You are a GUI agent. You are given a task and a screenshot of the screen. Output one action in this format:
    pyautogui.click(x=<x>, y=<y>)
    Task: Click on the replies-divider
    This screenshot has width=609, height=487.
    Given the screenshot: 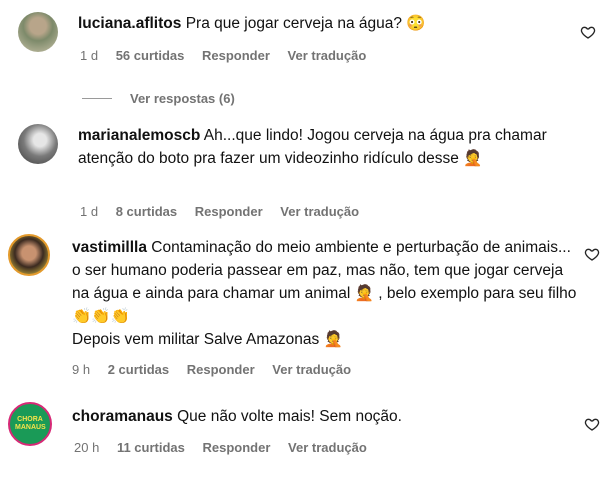 What is the action you would take?
    pyautogui.click(x=97, y=98)
    